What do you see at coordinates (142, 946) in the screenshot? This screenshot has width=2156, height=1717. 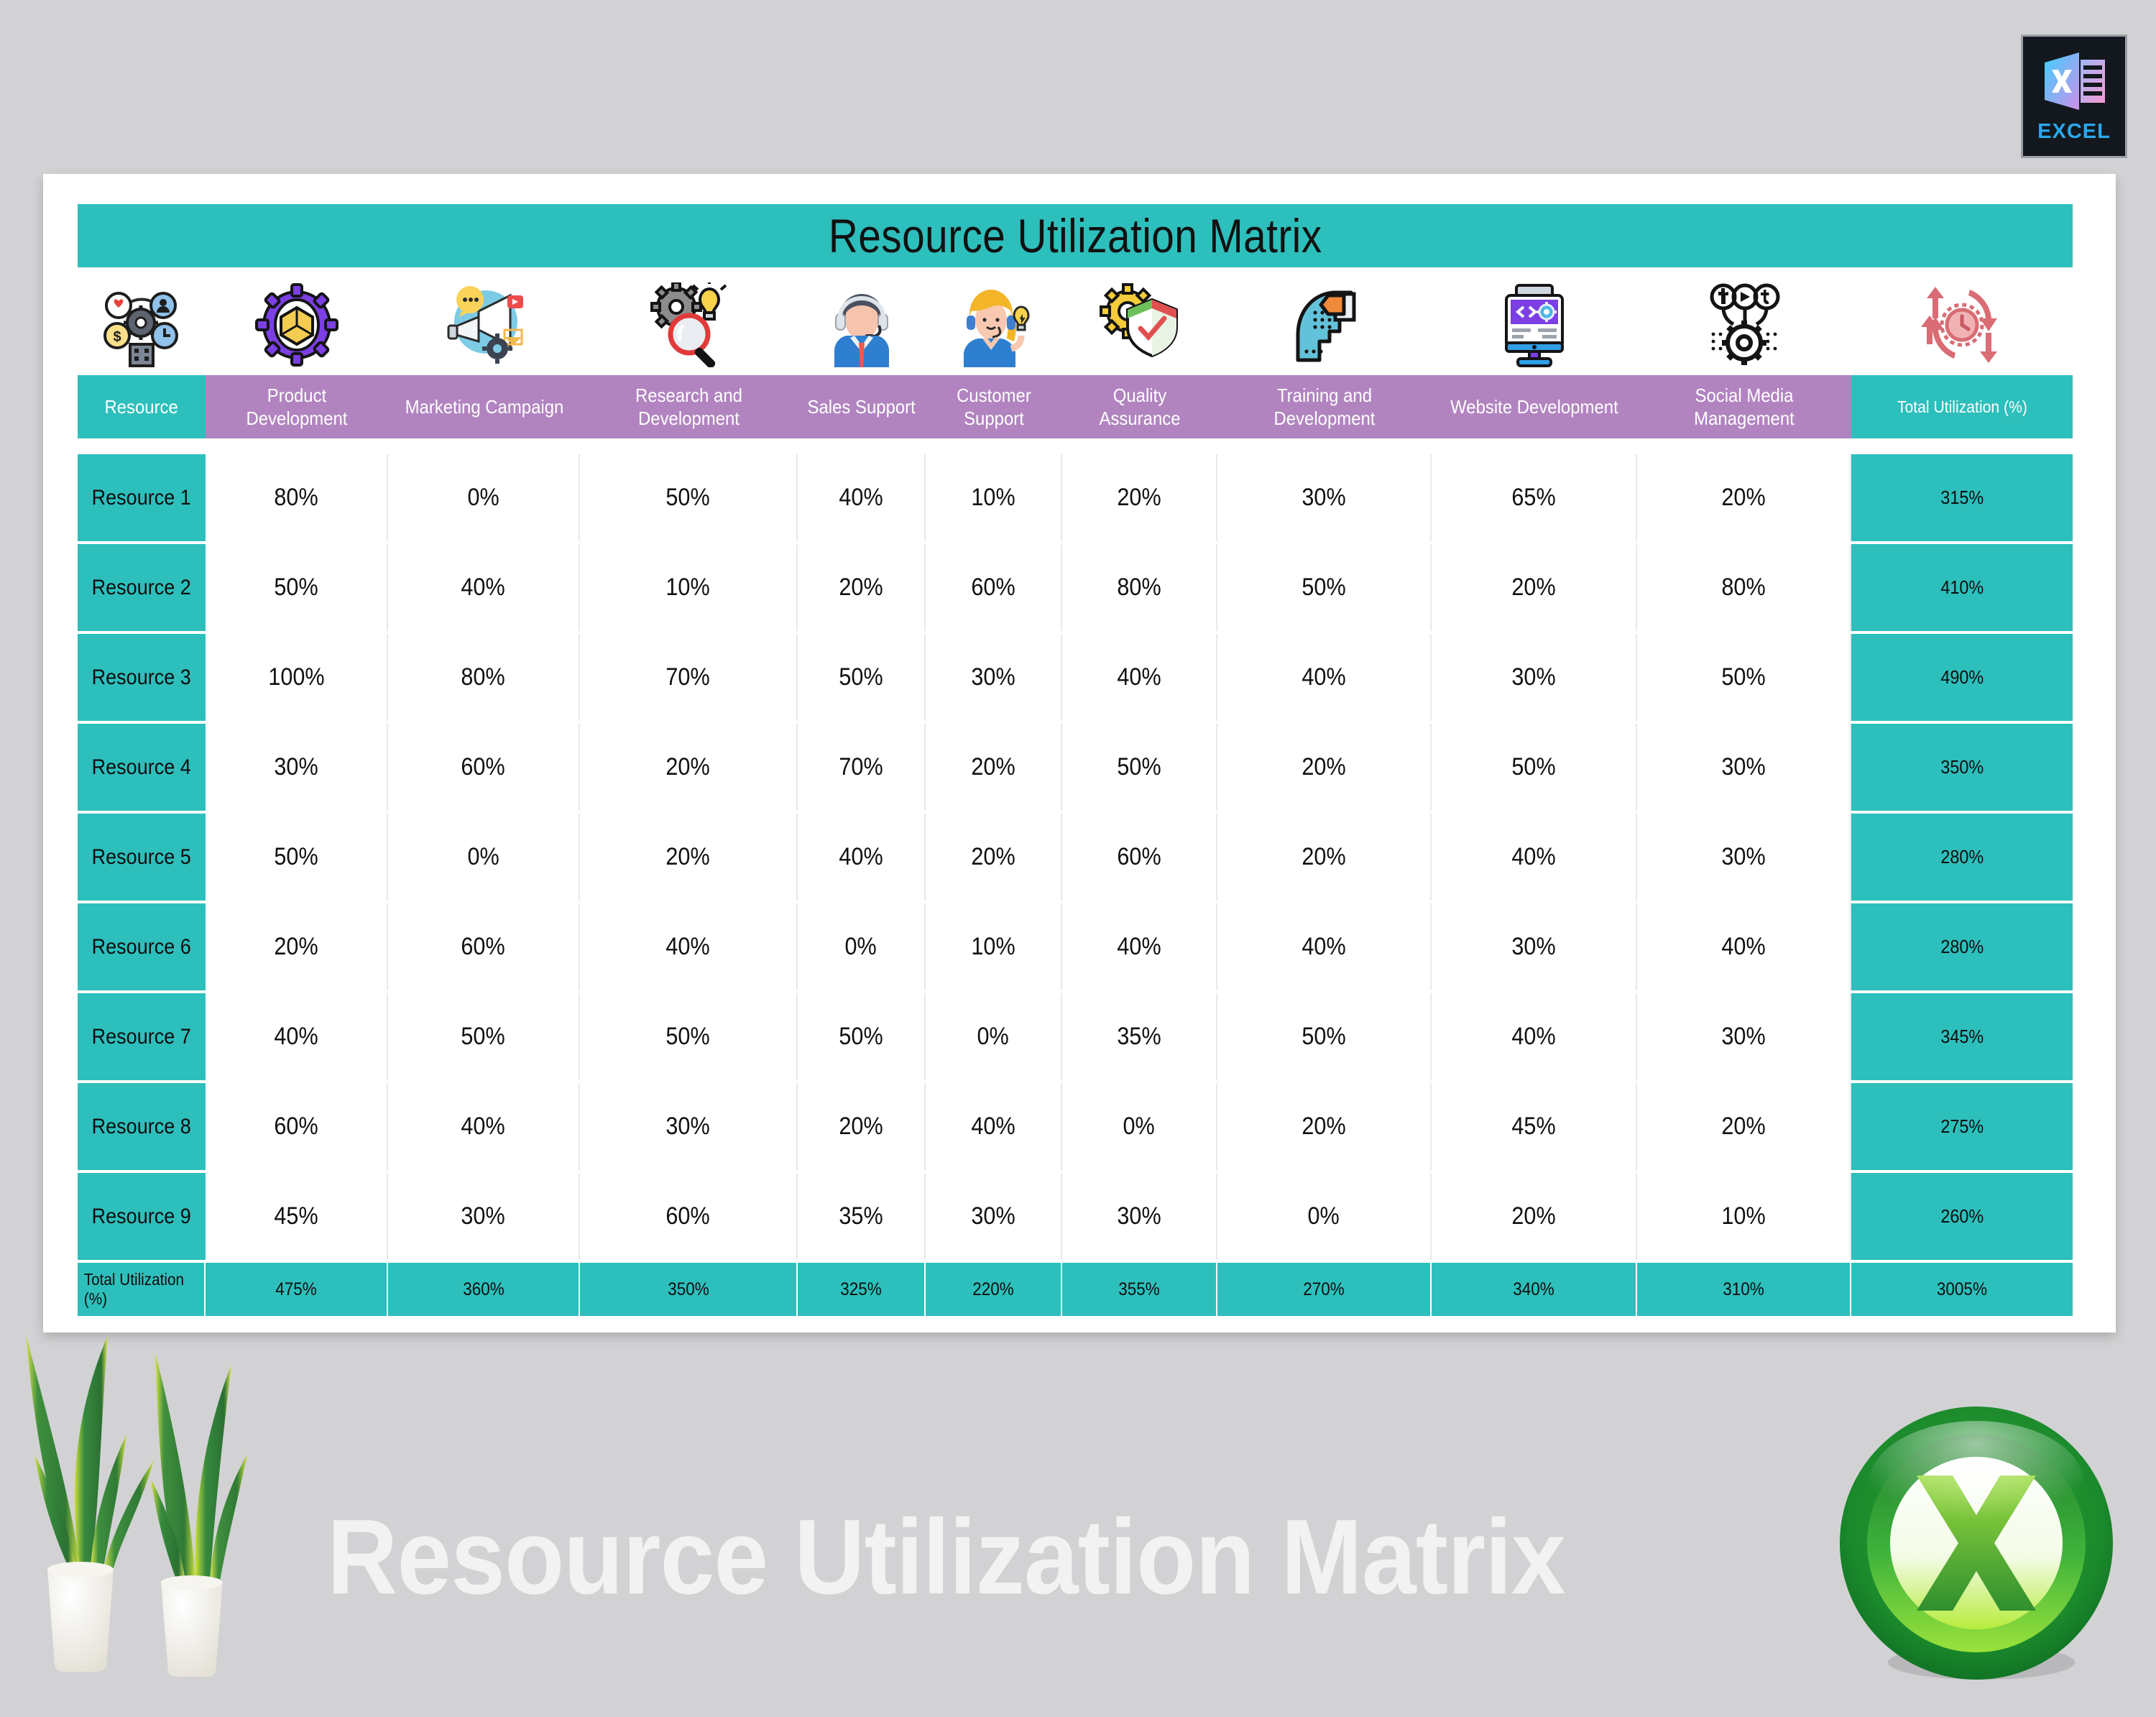 I see `row-header-cell: Resource 6` at bounding box center [142, 946].